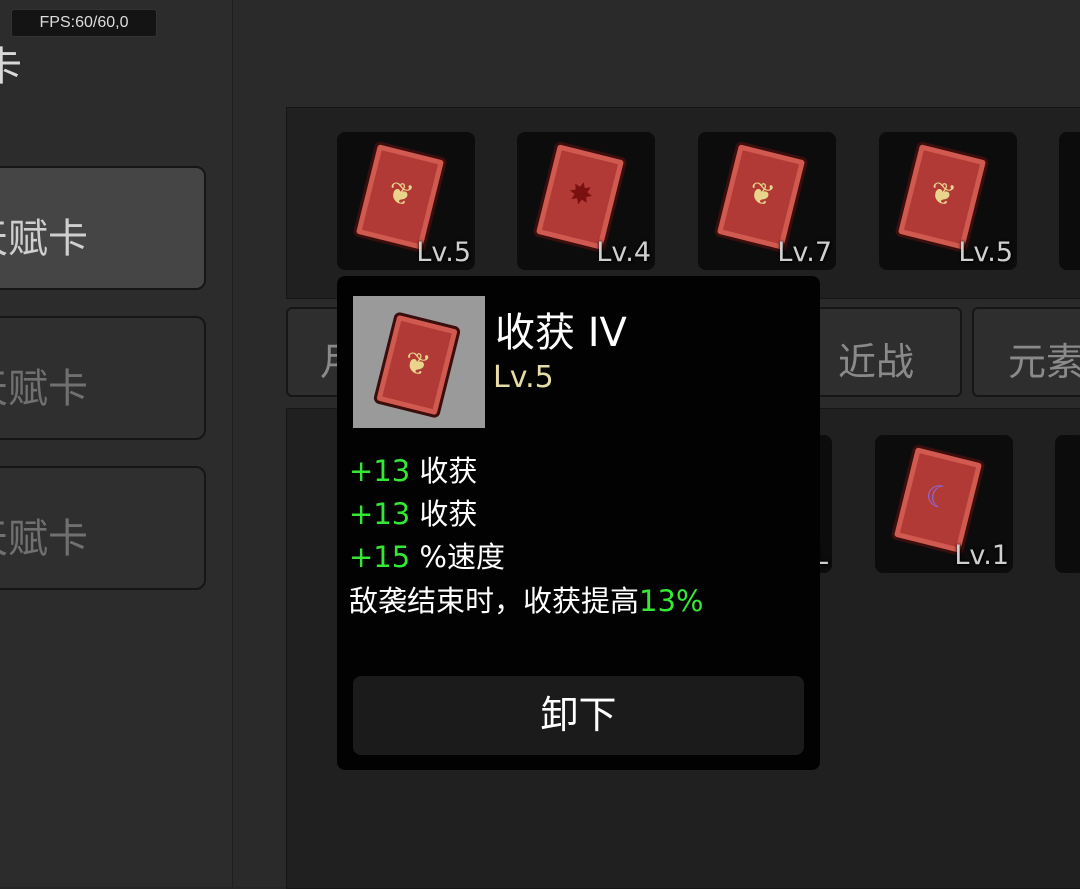  I want to click on equipped-slot, so click(1069, 201).